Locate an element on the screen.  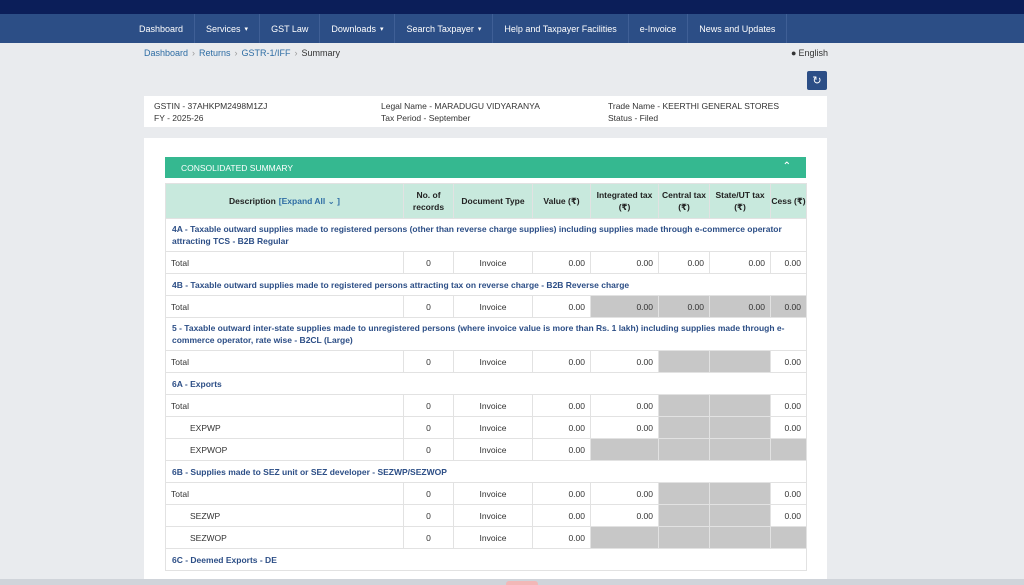
expand-all-close: ] is located at coordinates (338, 201).